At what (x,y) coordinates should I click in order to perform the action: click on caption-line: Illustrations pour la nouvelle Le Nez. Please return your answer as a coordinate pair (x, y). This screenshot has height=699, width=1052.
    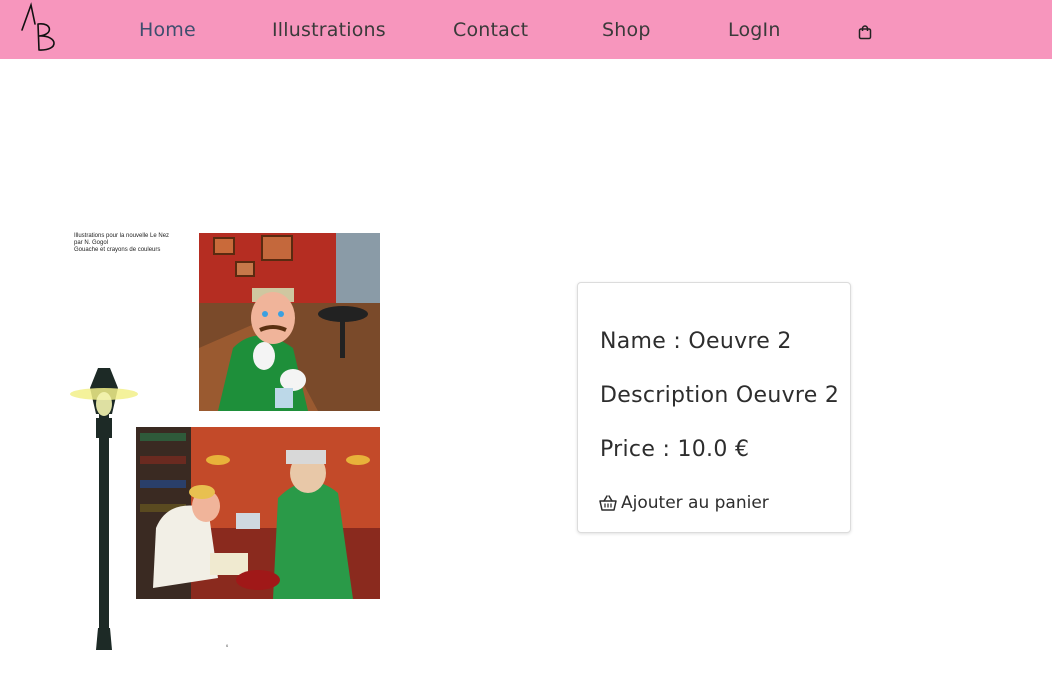
    Looking at the image, I should click on (122, 236).